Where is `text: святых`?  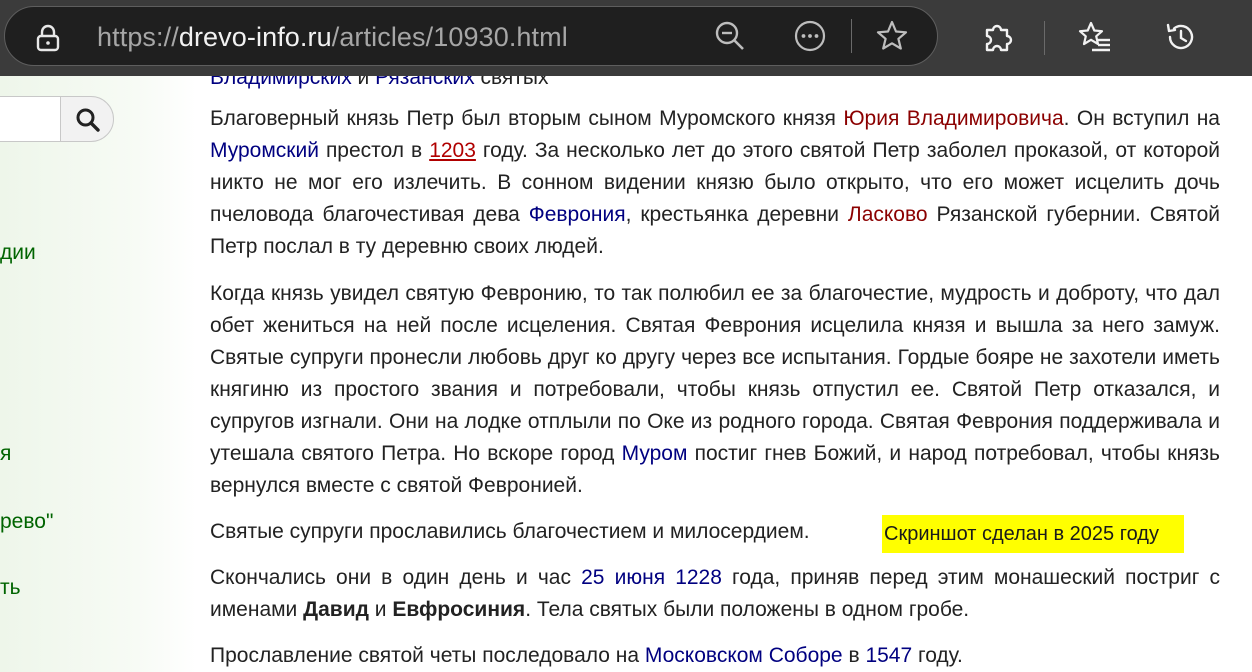
text: святых is located at coordinates (511, 82).